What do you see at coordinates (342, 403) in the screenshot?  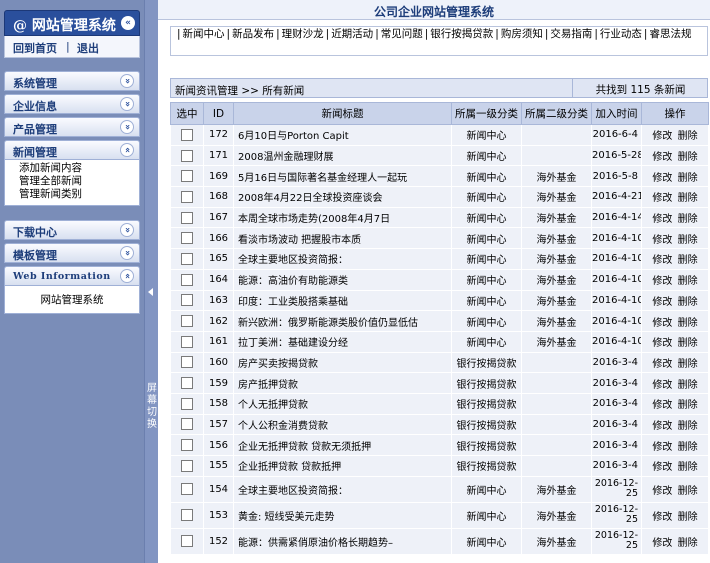 I see `title-cell: 个人无抵押贷款` at bounding box center [342, 403].